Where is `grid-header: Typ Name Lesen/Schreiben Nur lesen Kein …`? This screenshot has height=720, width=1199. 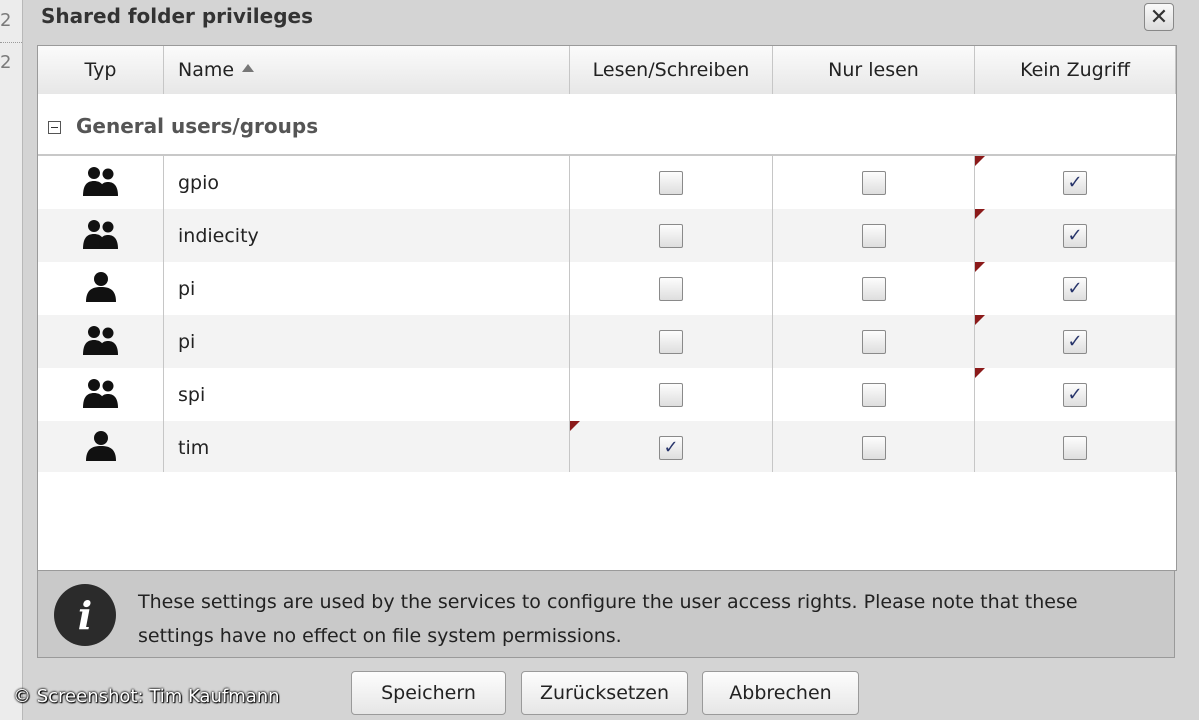 grid-header: Typ Name Lesen/Schreiben Nur lesen Kein … is located at coordinates (607, 70).